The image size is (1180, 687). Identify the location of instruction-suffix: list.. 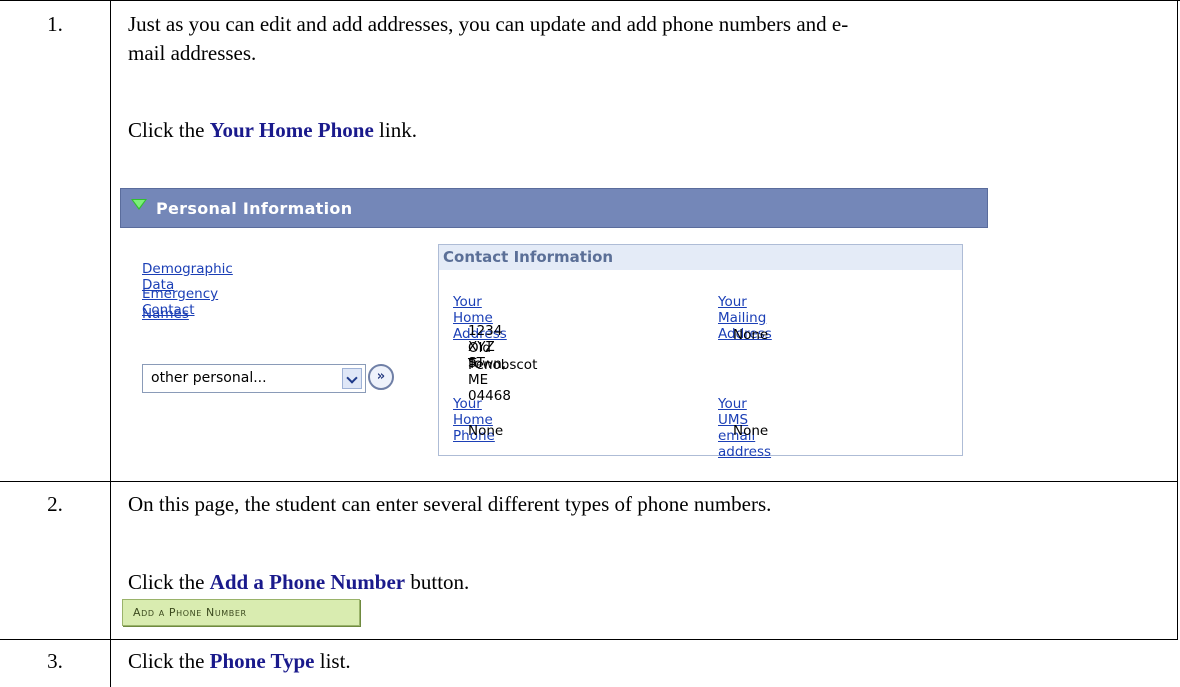
(332, 661).